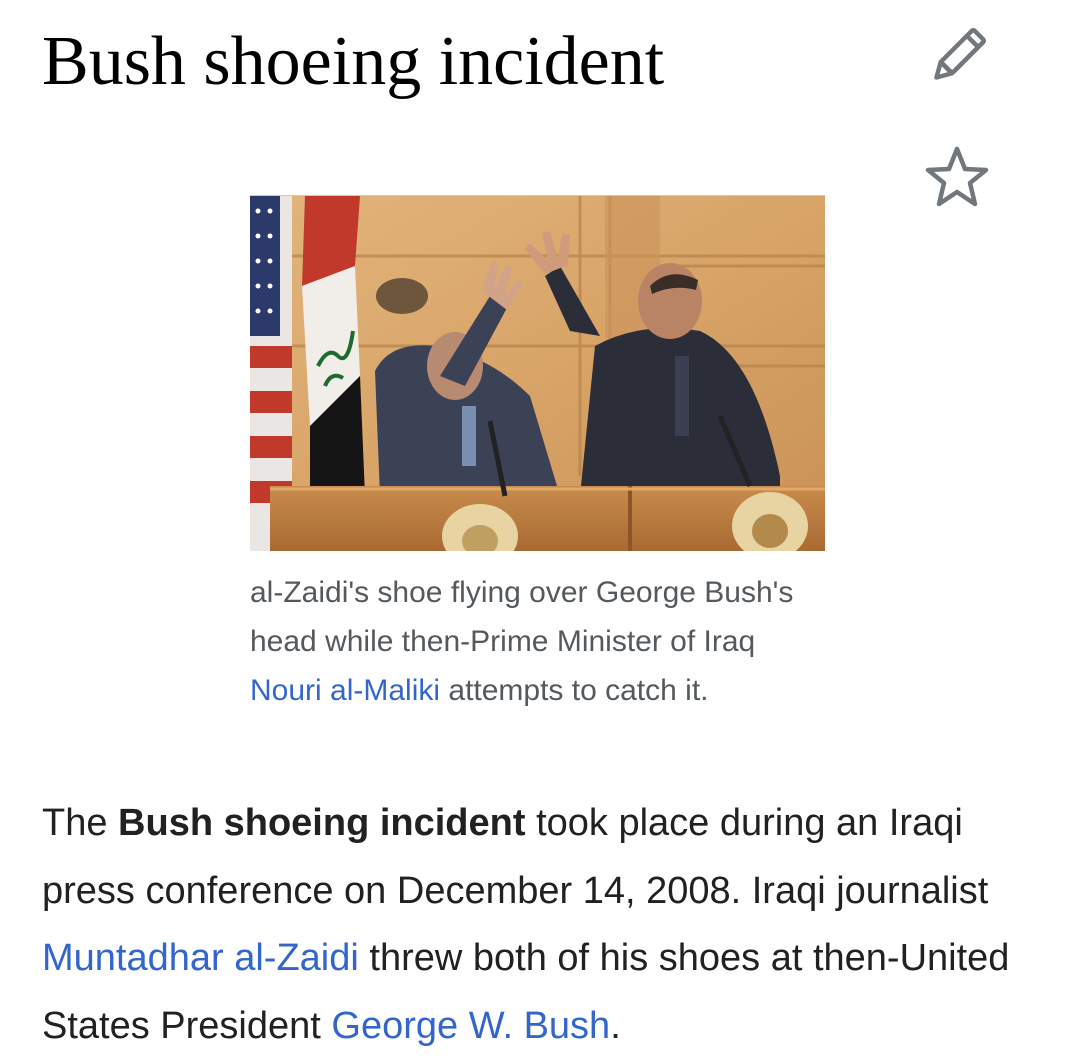 The image size is (1080, 1060). What do you see at coordinates (322, 823) in the screenshot?
I see `article-subject-bold: Bush shoeing incident` at bounding box center [322, 823].